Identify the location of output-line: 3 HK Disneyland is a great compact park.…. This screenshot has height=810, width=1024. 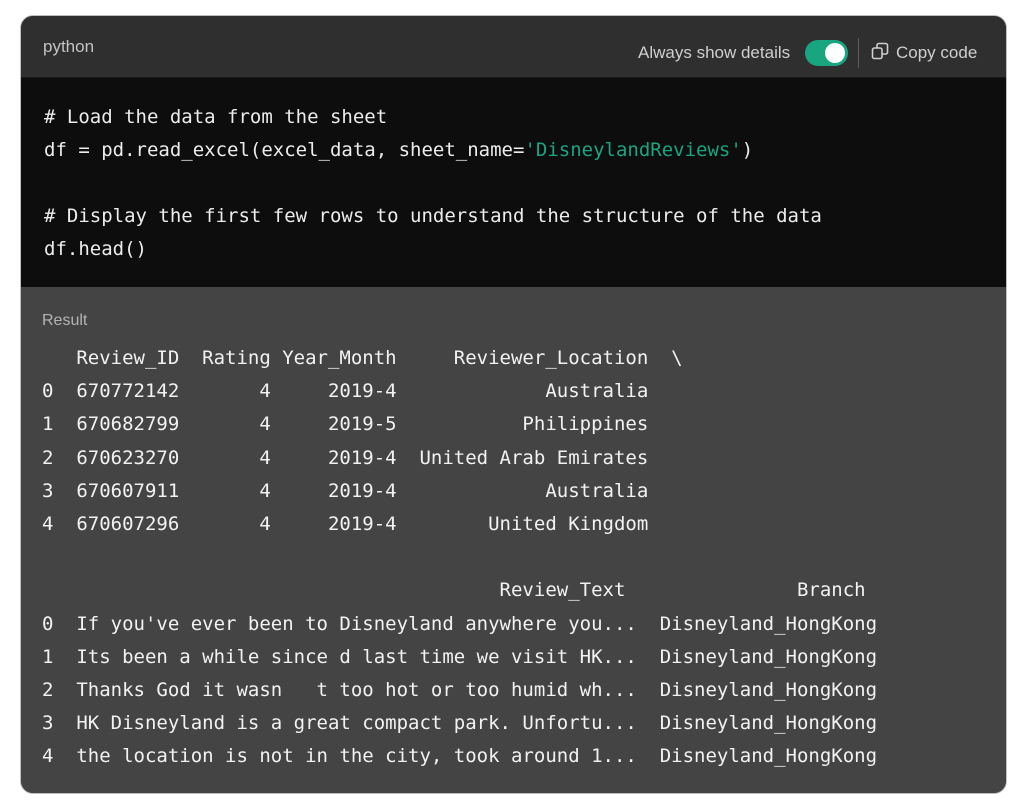
(471, 723).